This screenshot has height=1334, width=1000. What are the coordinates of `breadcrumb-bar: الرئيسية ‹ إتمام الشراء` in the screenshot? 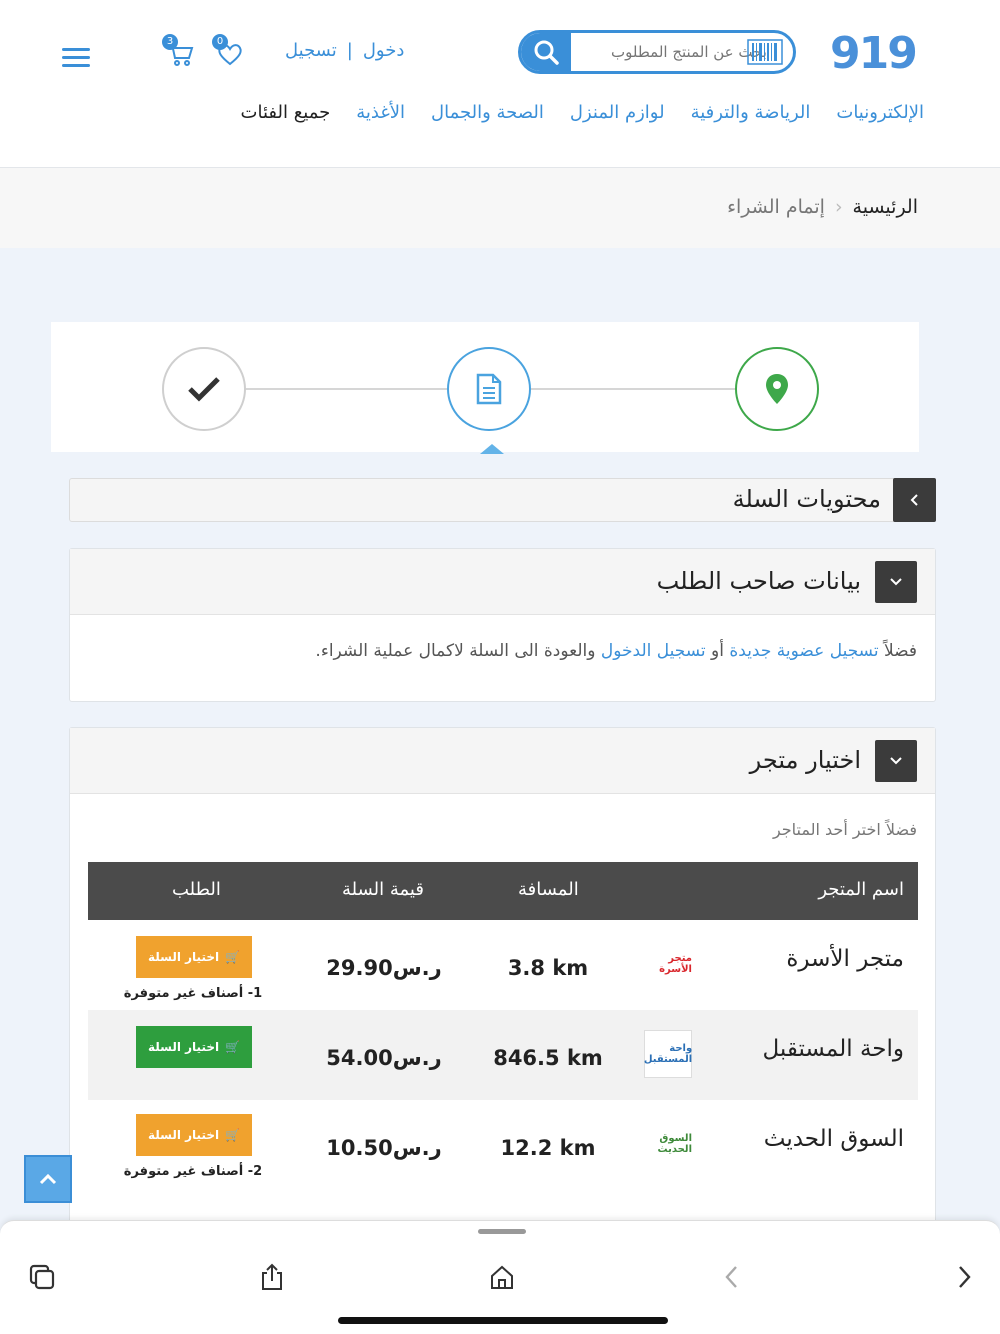 It's located at (500, 208).